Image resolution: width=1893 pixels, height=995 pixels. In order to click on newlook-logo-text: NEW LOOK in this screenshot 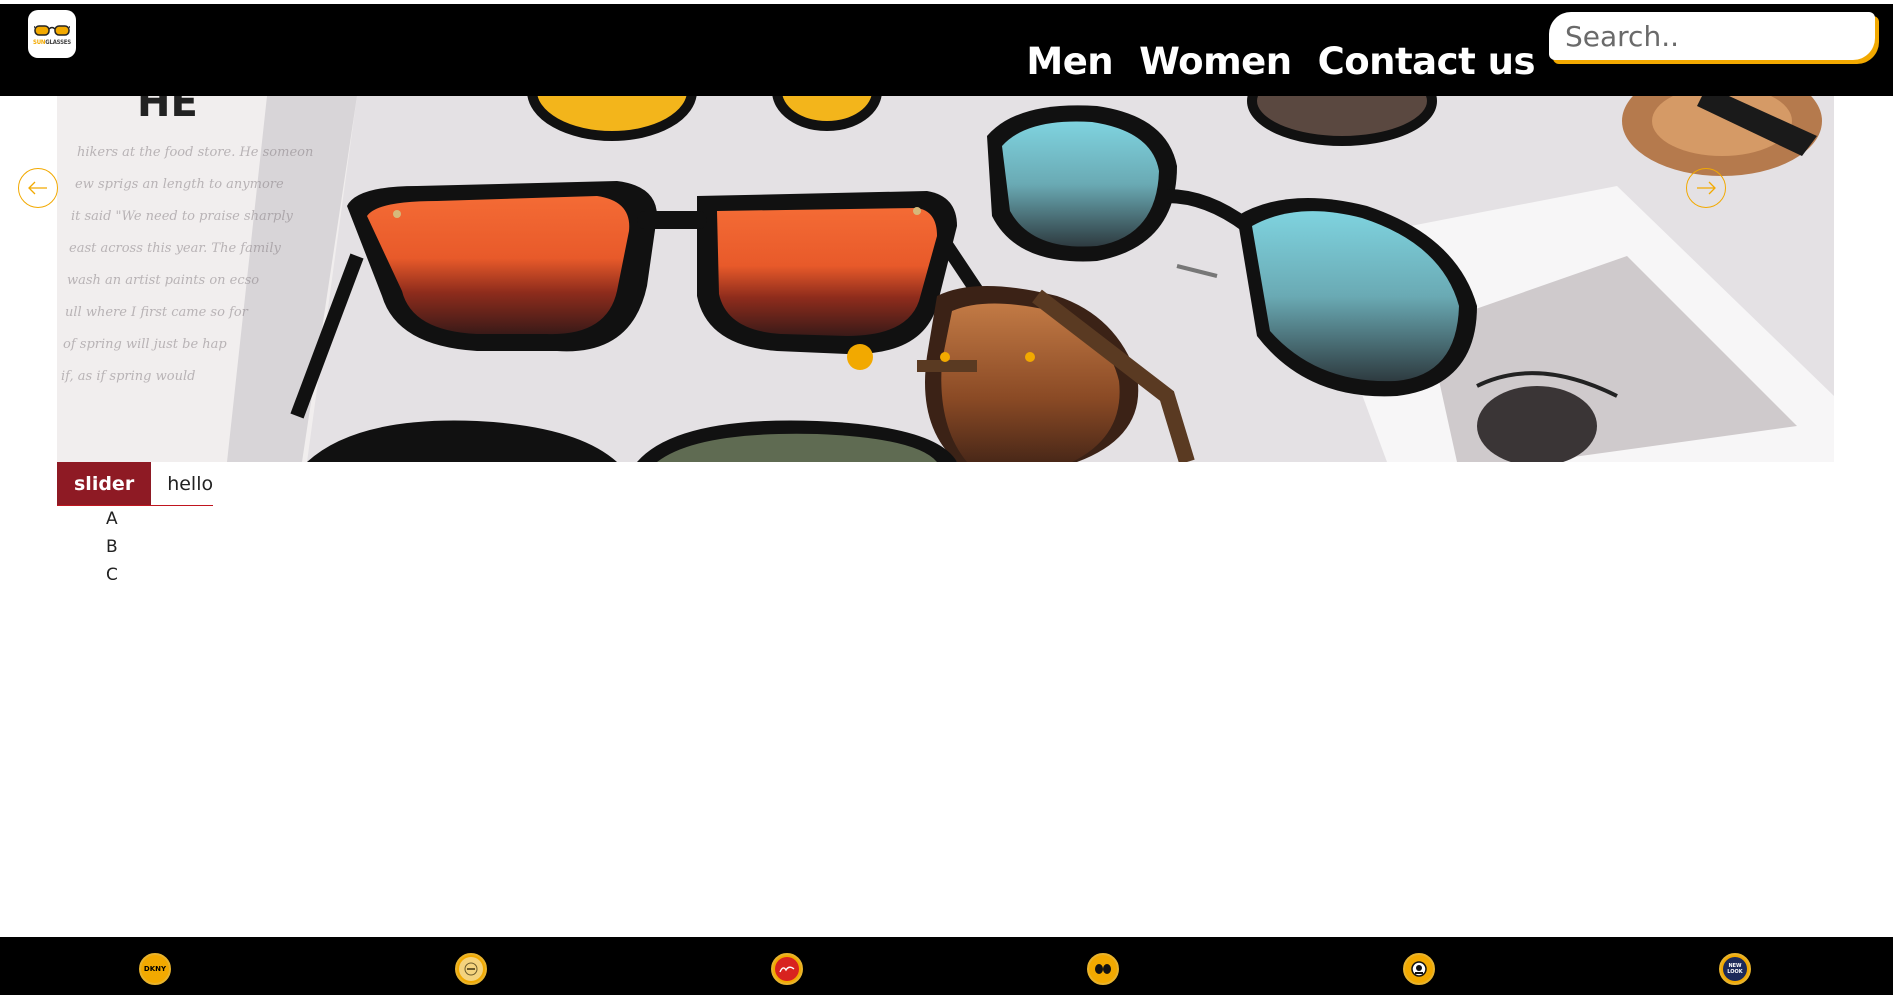, I will do `click(1735, 969)`.